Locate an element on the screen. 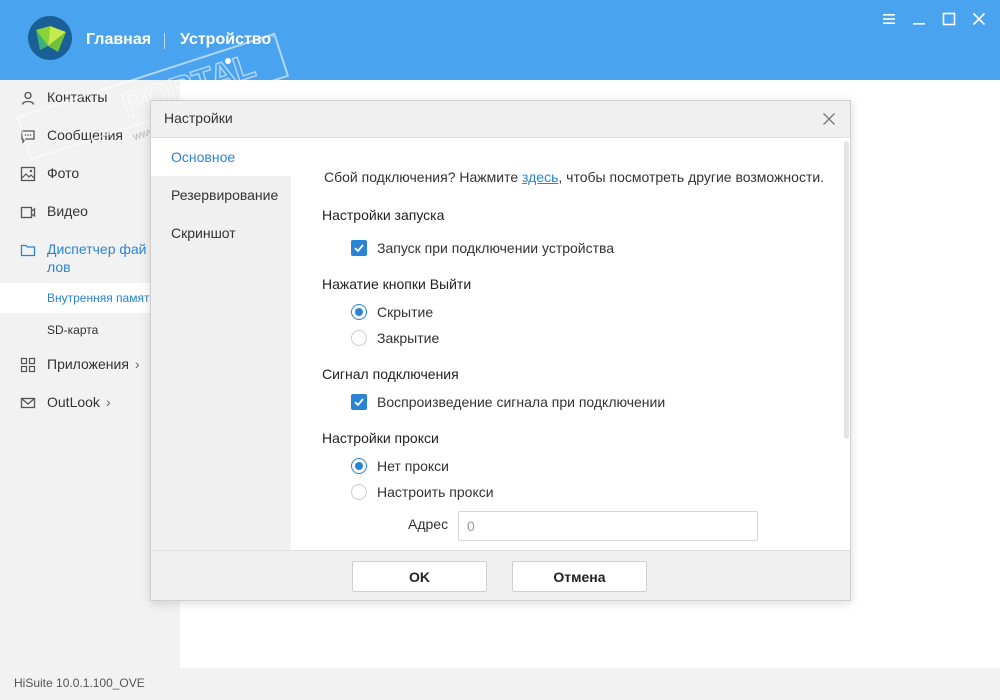 The image size is (1000, 700). proxy-address-label: Адрес is located at coordinates (428, 524).